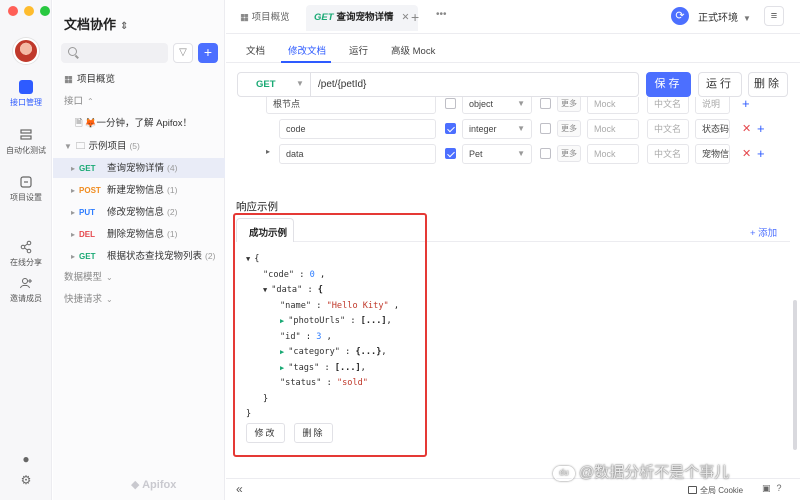  Describe the element at coordinates (358, 50) in the screenshot. I see `tab-run: 运行` at that location.